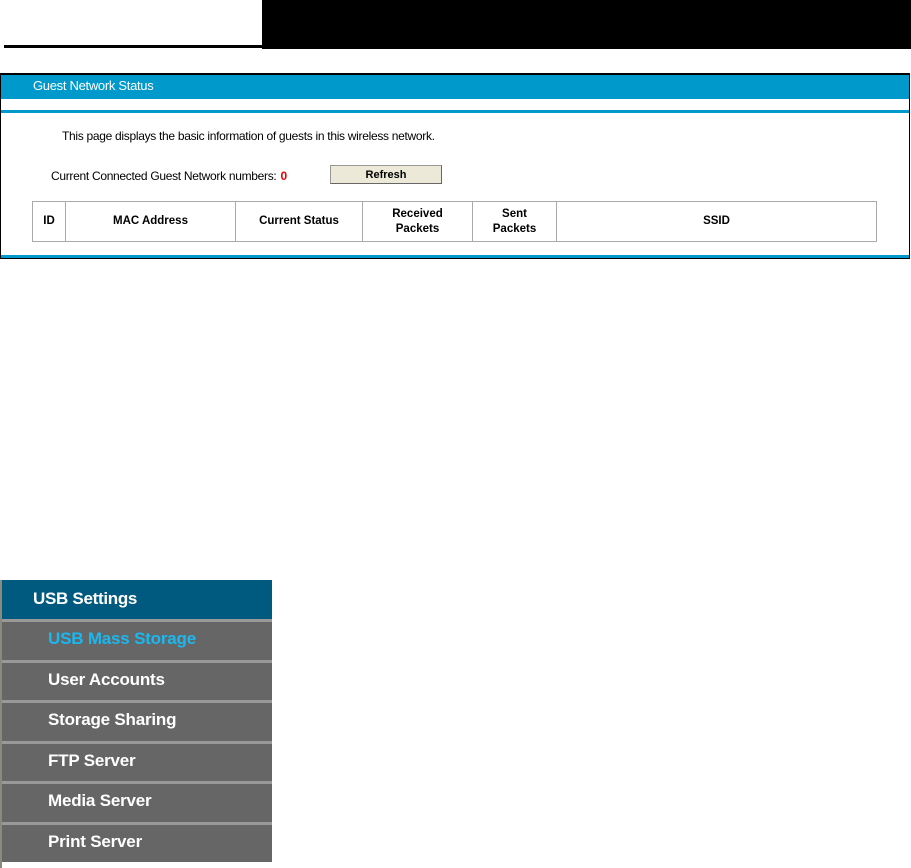 The width and height of the screenshot is (911, 868). Describe the element at coordinates (586, 24) in the screenshot. I see `top-banner` at that location.